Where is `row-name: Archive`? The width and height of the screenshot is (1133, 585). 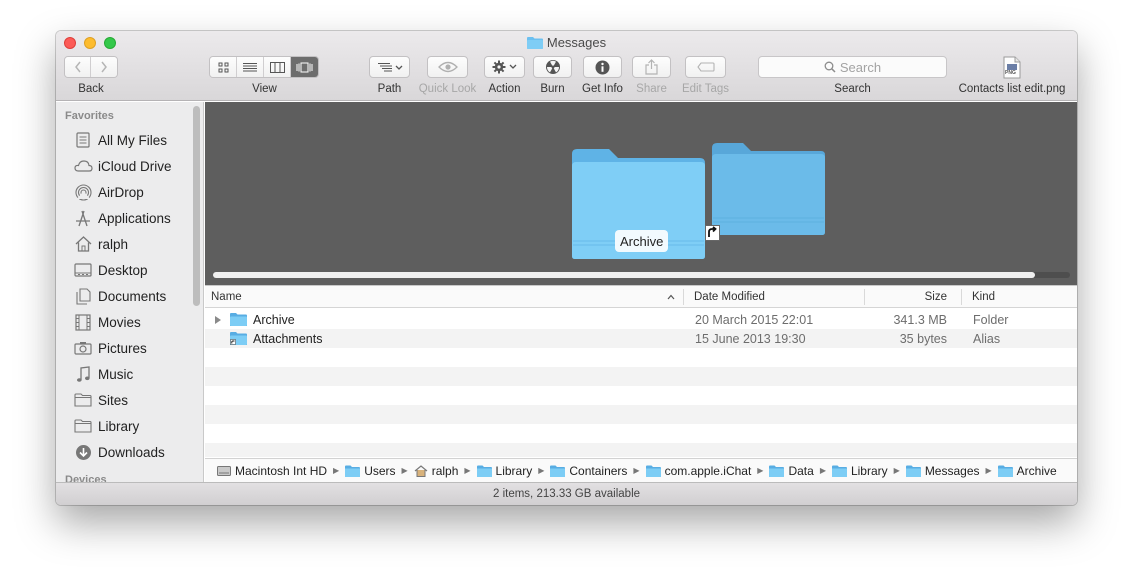
row-name: Archive is located at coordinates (274, 319).